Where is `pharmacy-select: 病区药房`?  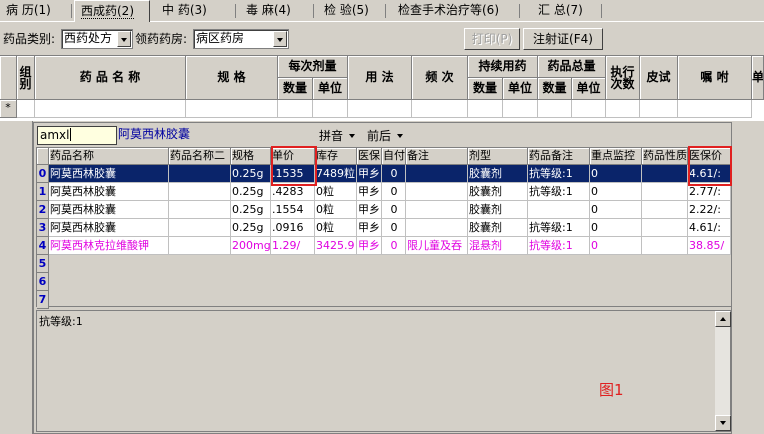
pharmacy-select: 病区药房 is located at coordinates (241, 39).